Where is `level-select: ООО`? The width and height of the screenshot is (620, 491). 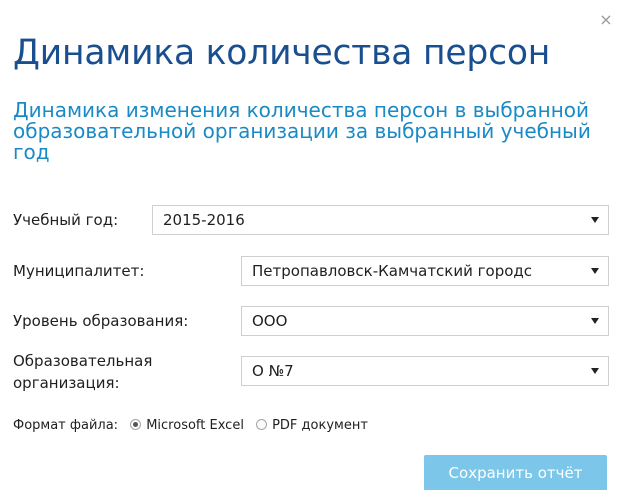
level-select: ООО is located at coordinates (425, 321).